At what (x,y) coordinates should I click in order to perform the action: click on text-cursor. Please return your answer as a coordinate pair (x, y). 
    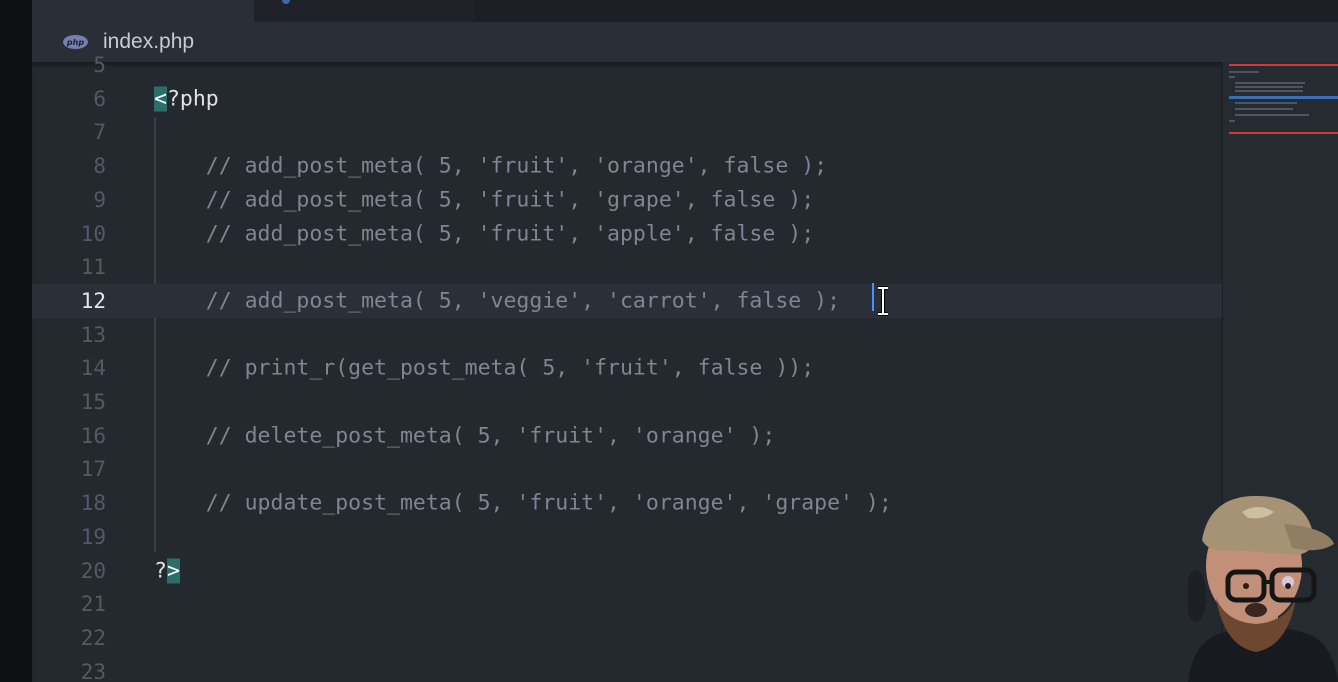
    Looking at the image, I should click on (873, 297).